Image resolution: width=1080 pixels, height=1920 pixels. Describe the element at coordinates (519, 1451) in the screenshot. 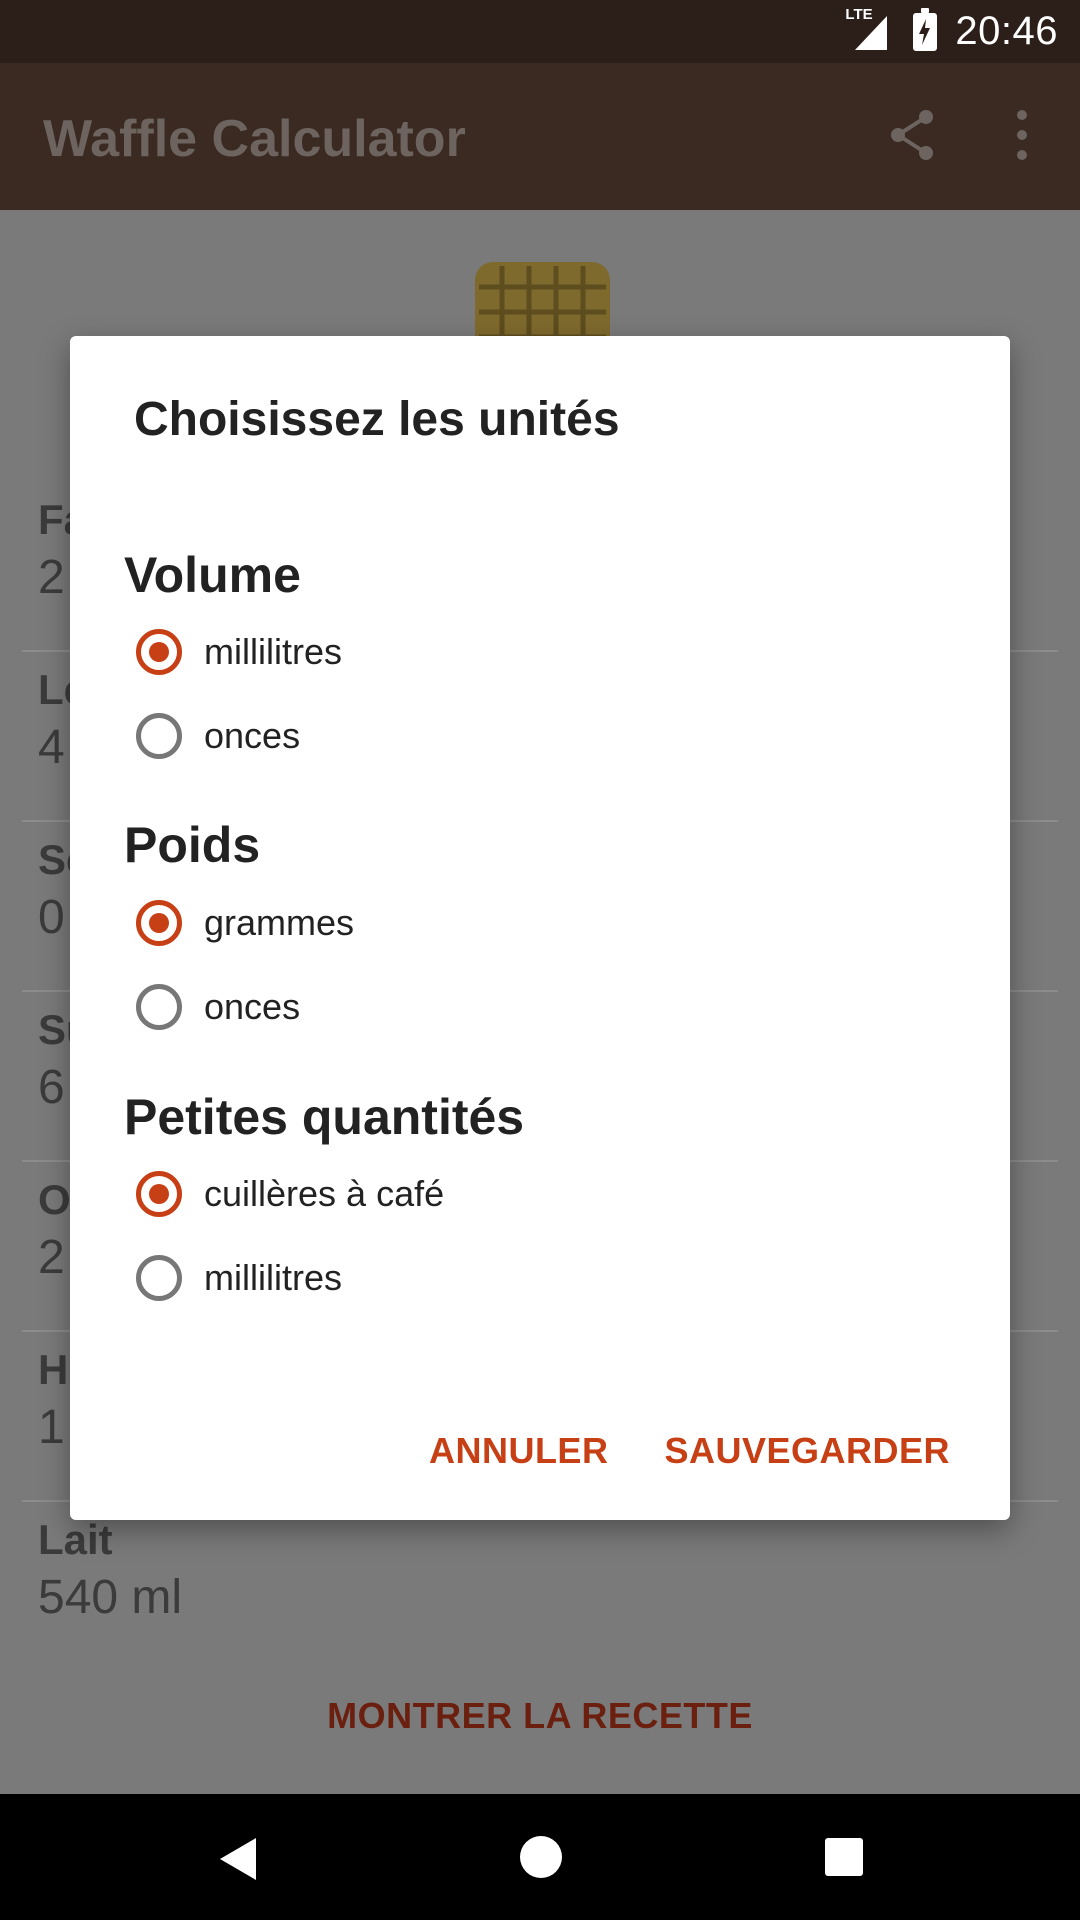

I see `cancel-button: ANNULER` at that location.